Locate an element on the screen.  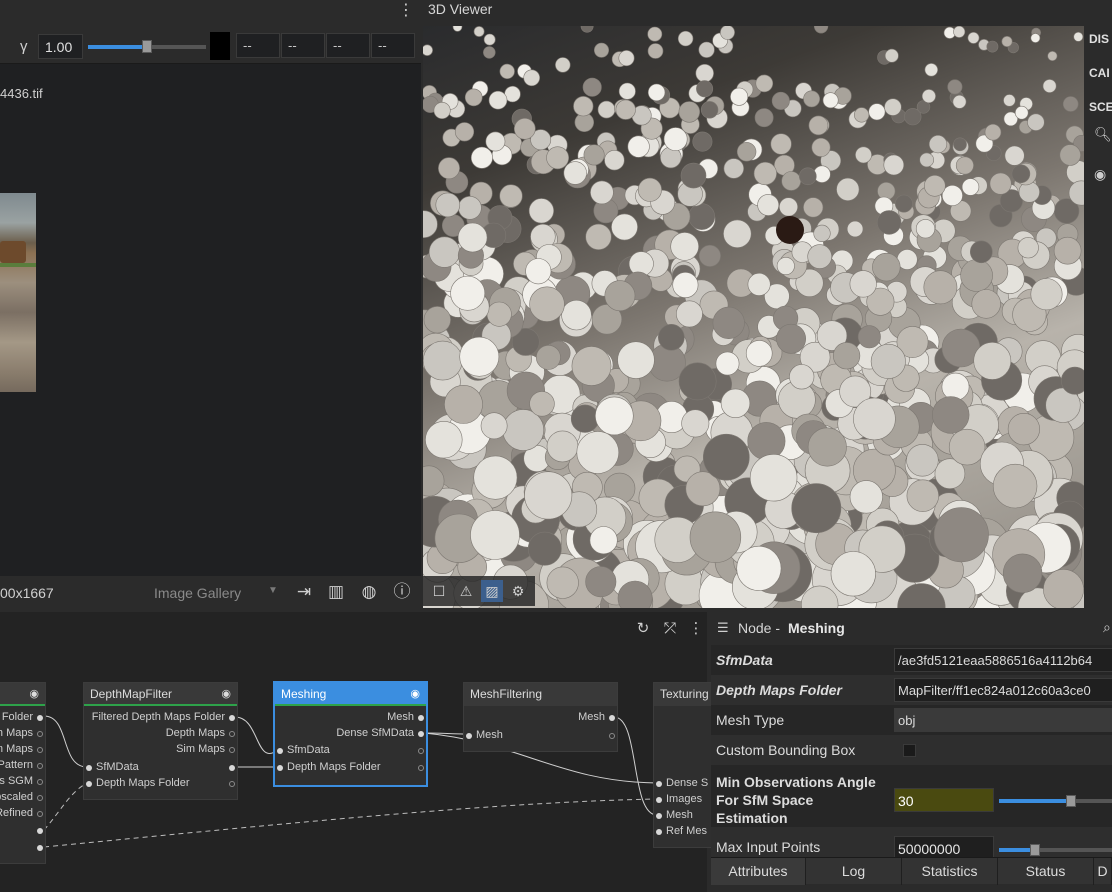
node-header: Texturing is located at coordinates (683, 694).